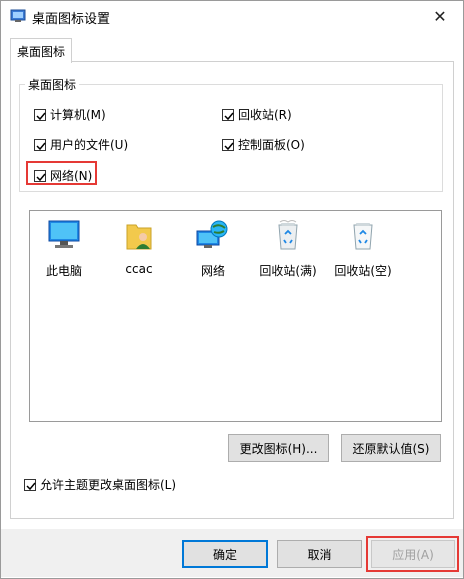 The width and height of the screenshot is (464, 579). What do you see at coordinates (18, 16) in the screenshot?
I see `settings-app-icon` at bounding box center [18, 16].